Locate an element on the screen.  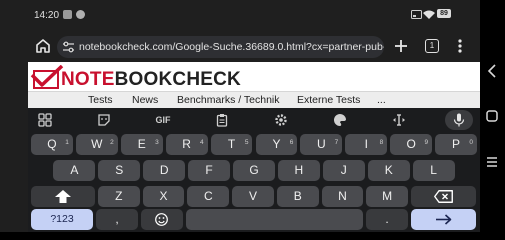
key-e: E3 is located at coordinates (141, 144).